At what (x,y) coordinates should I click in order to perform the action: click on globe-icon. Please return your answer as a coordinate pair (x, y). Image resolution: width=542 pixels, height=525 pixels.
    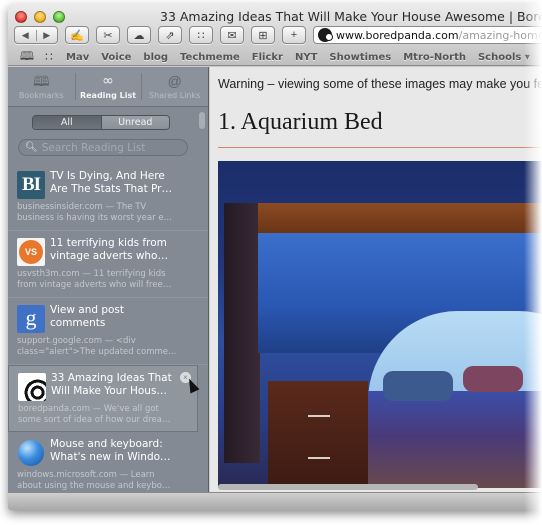
    Looking at the image, I should click on (31, 453).